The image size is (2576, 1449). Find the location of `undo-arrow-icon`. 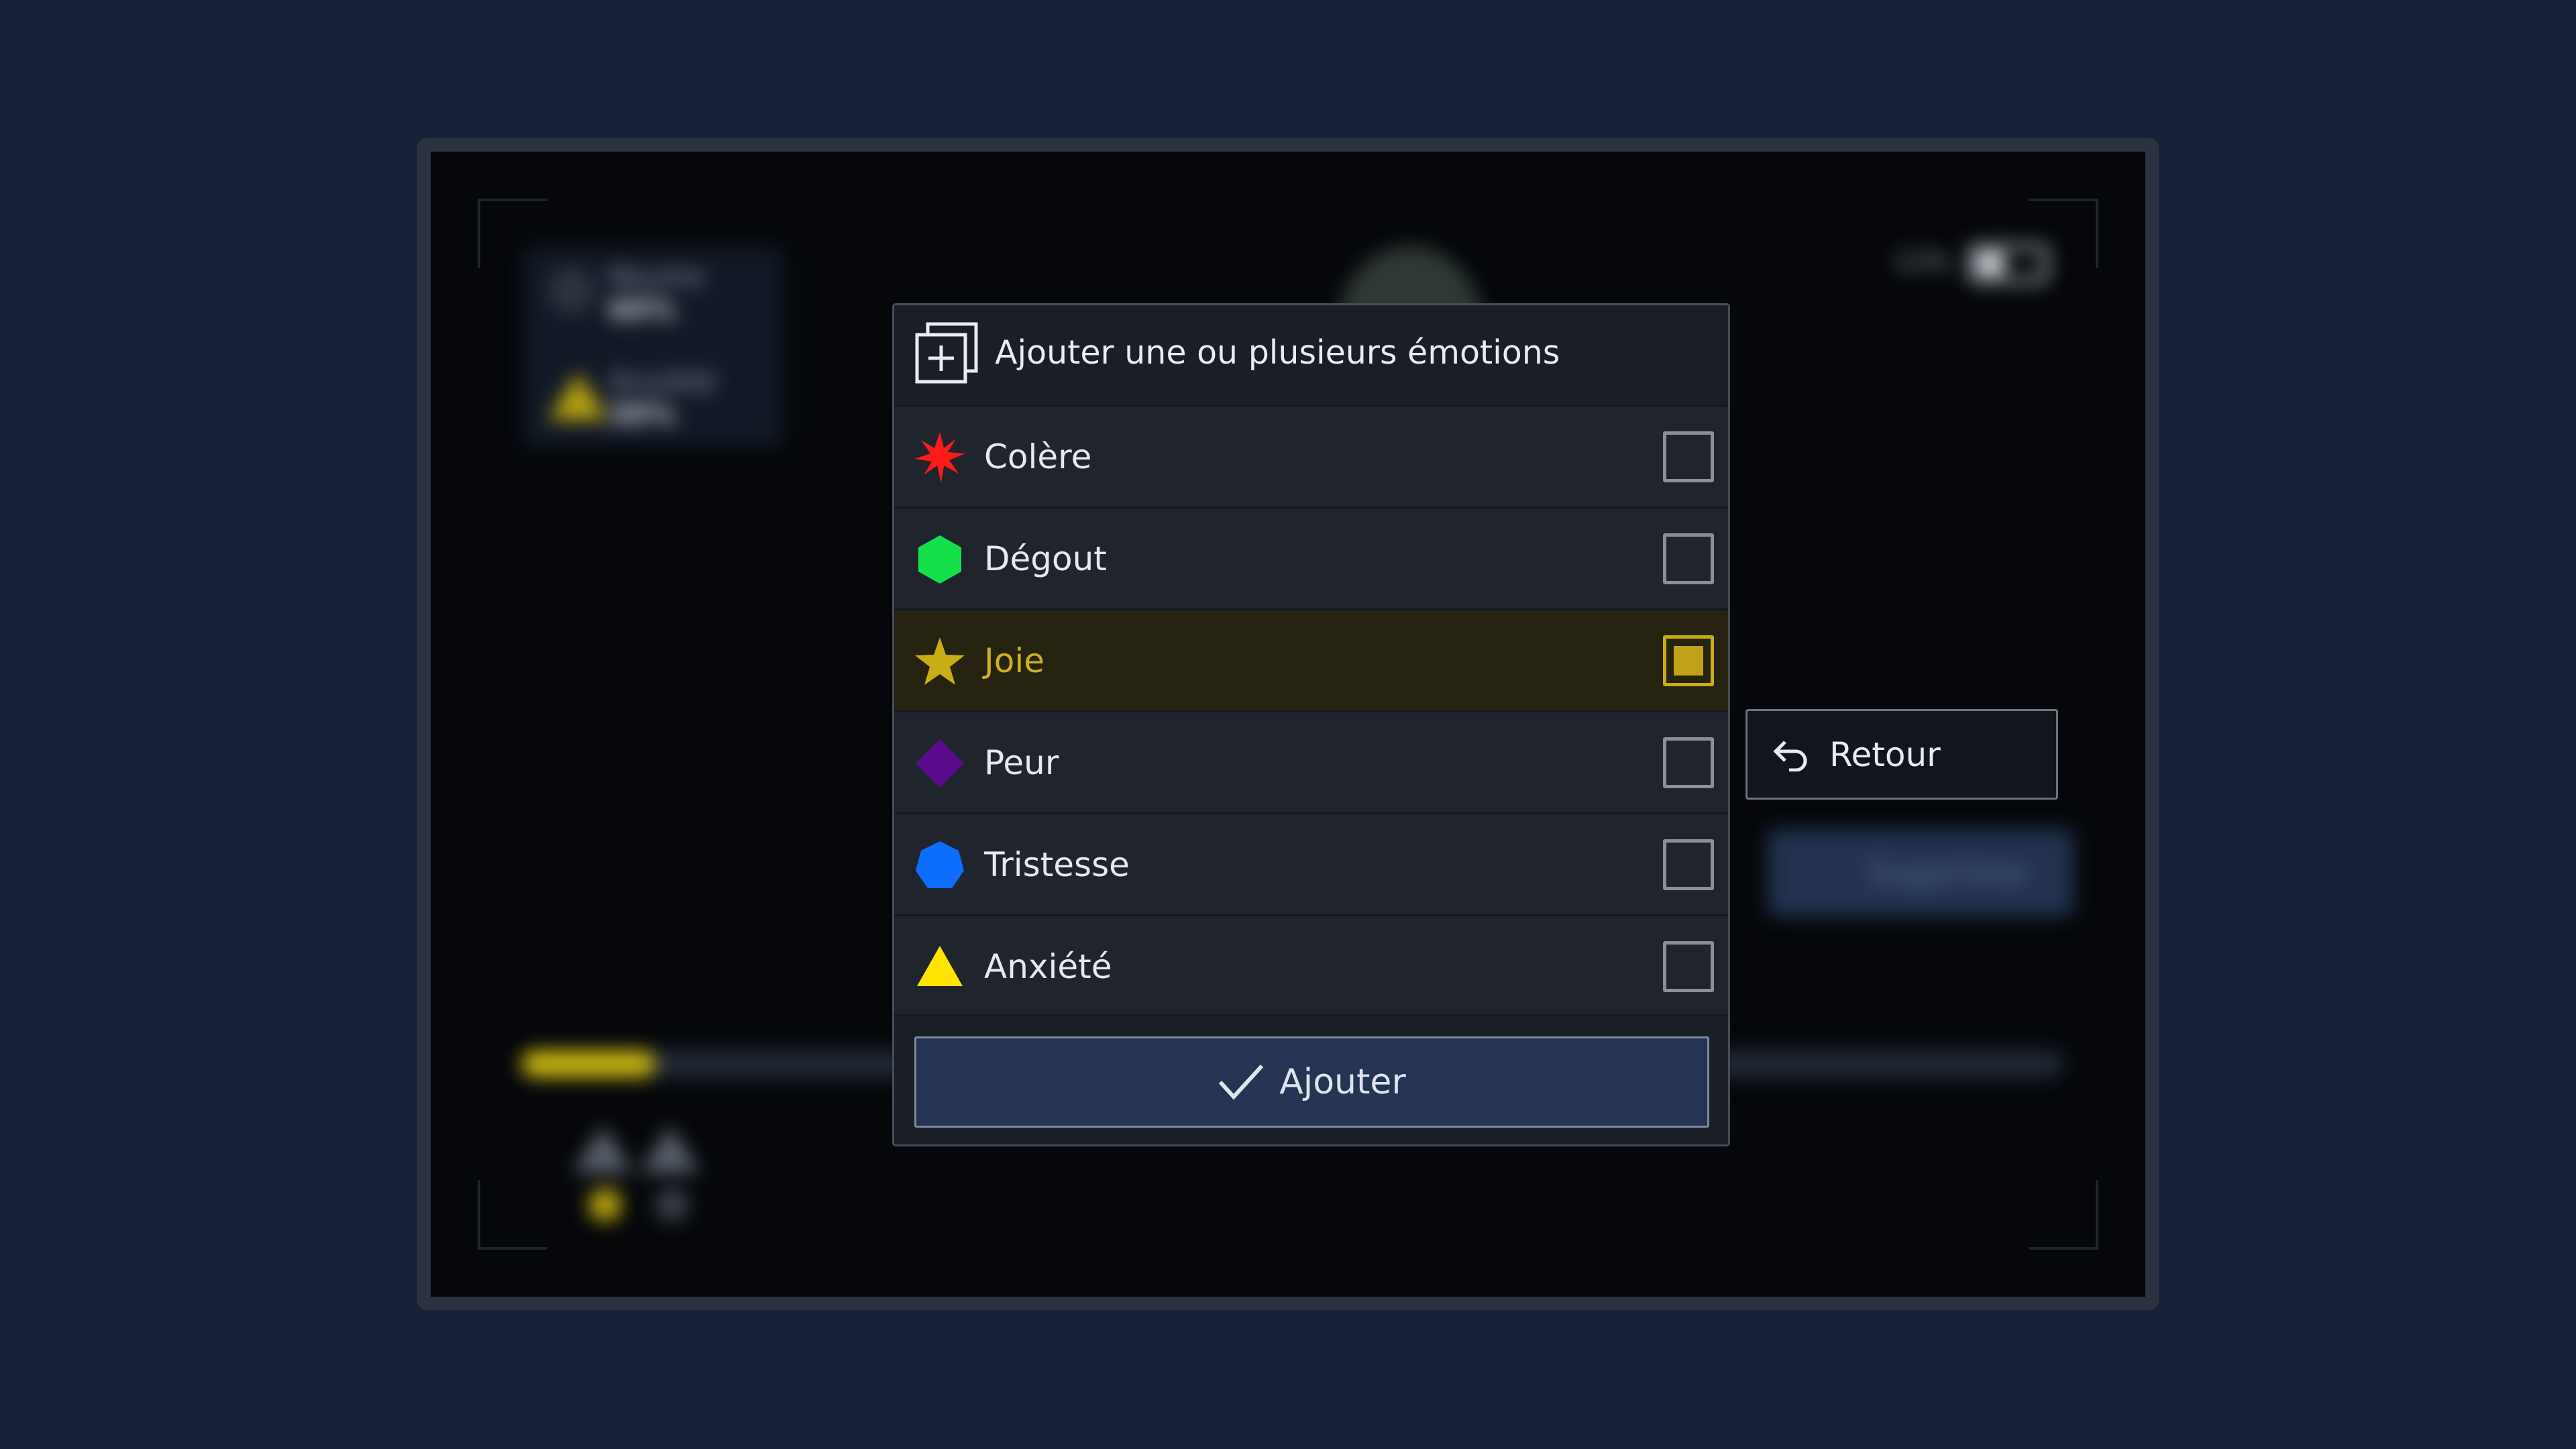

undo-arrow-icon is located at coordinates (1790, 755).